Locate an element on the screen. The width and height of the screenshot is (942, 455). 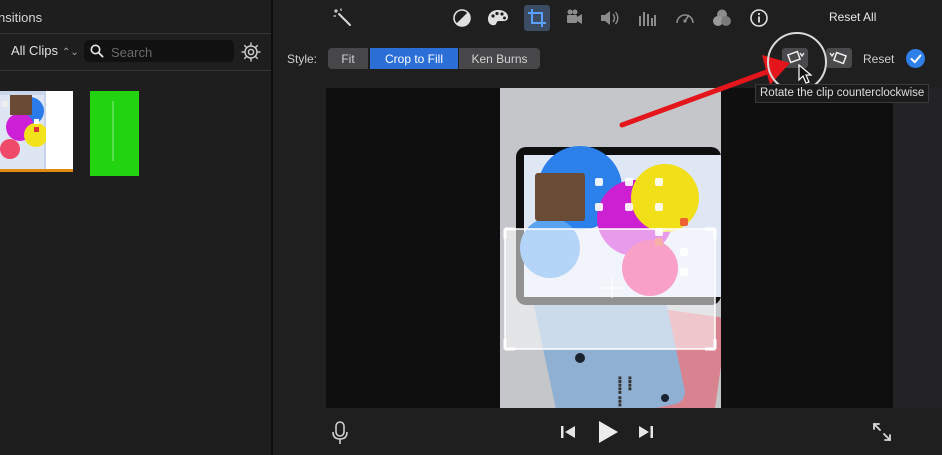
search-icon is located at coordinates (97, 51).